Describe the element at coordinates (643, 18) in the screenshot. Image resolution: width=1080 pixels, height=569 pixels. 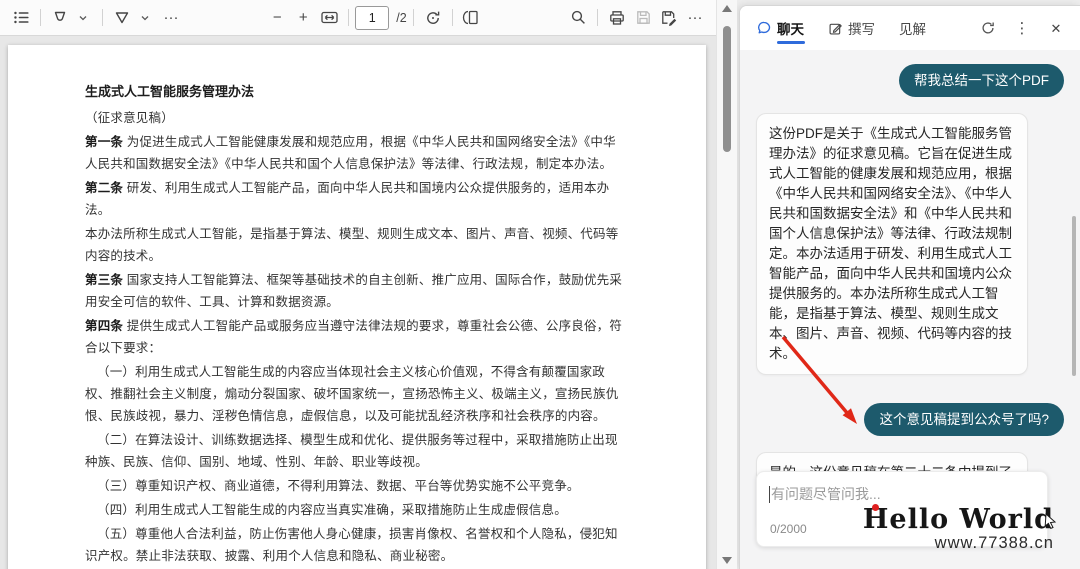
I see `save-icon` at that location.